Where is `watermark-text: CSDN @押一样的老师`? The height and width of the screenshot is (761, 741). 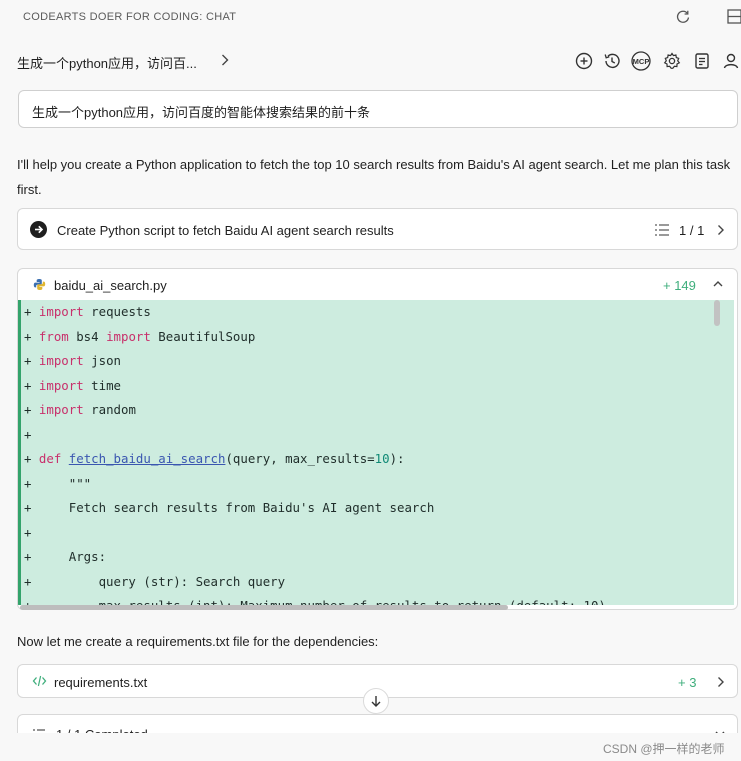 watermark-text: CSDN @押一样的老师 is located at coordinates (664, 749).